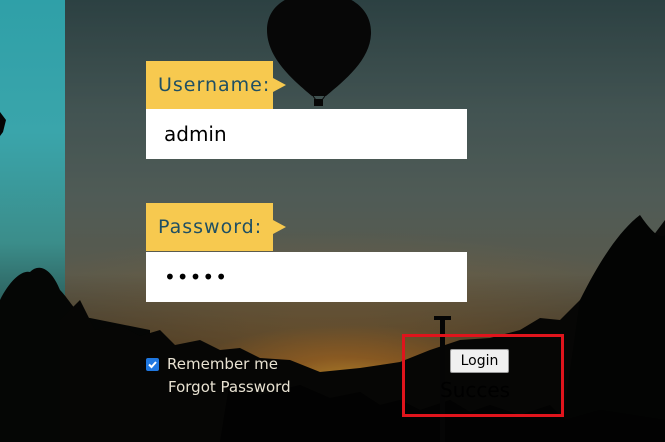 The image size is (665, 442). What do you see at coordinates (483, 375) in the screenshot?
I see `highlight-box` at bounding box center [483, 375].